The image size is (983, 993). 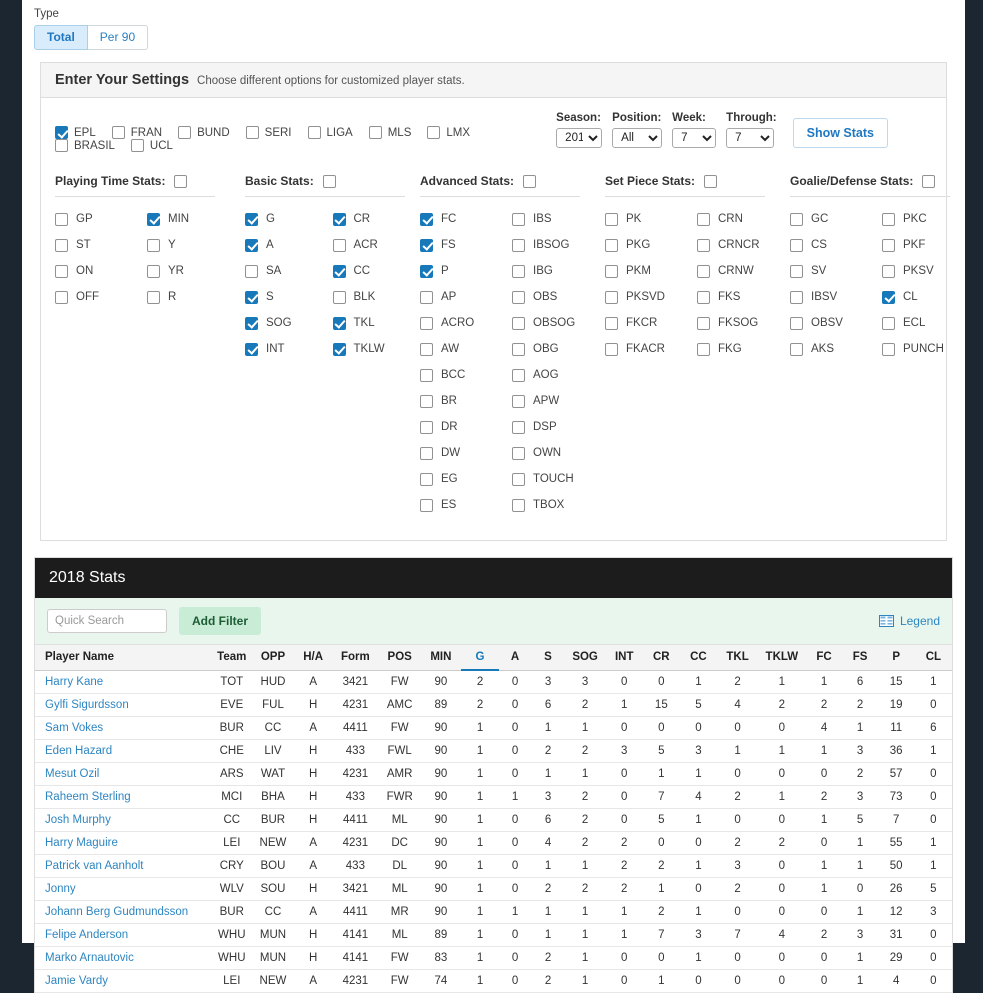 I want to click on league-option-seri: SERI, so click(x=268, y=133).